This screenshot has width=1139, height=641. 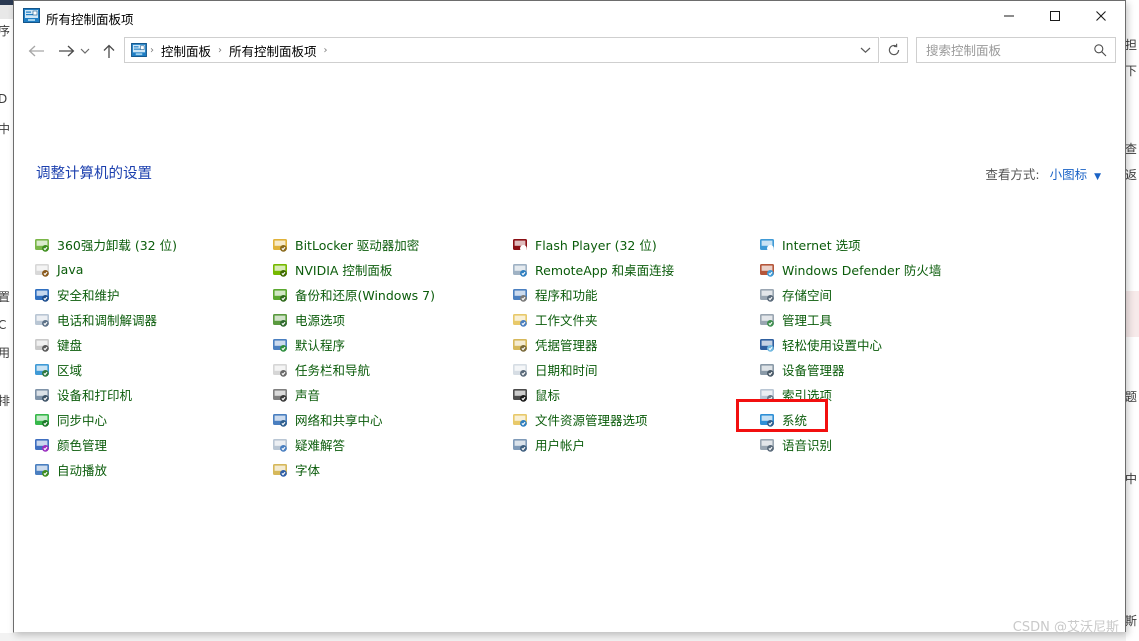 I want to click on breadcrumb-all-items: 所有控制面板项, so click(x=273, y=50).